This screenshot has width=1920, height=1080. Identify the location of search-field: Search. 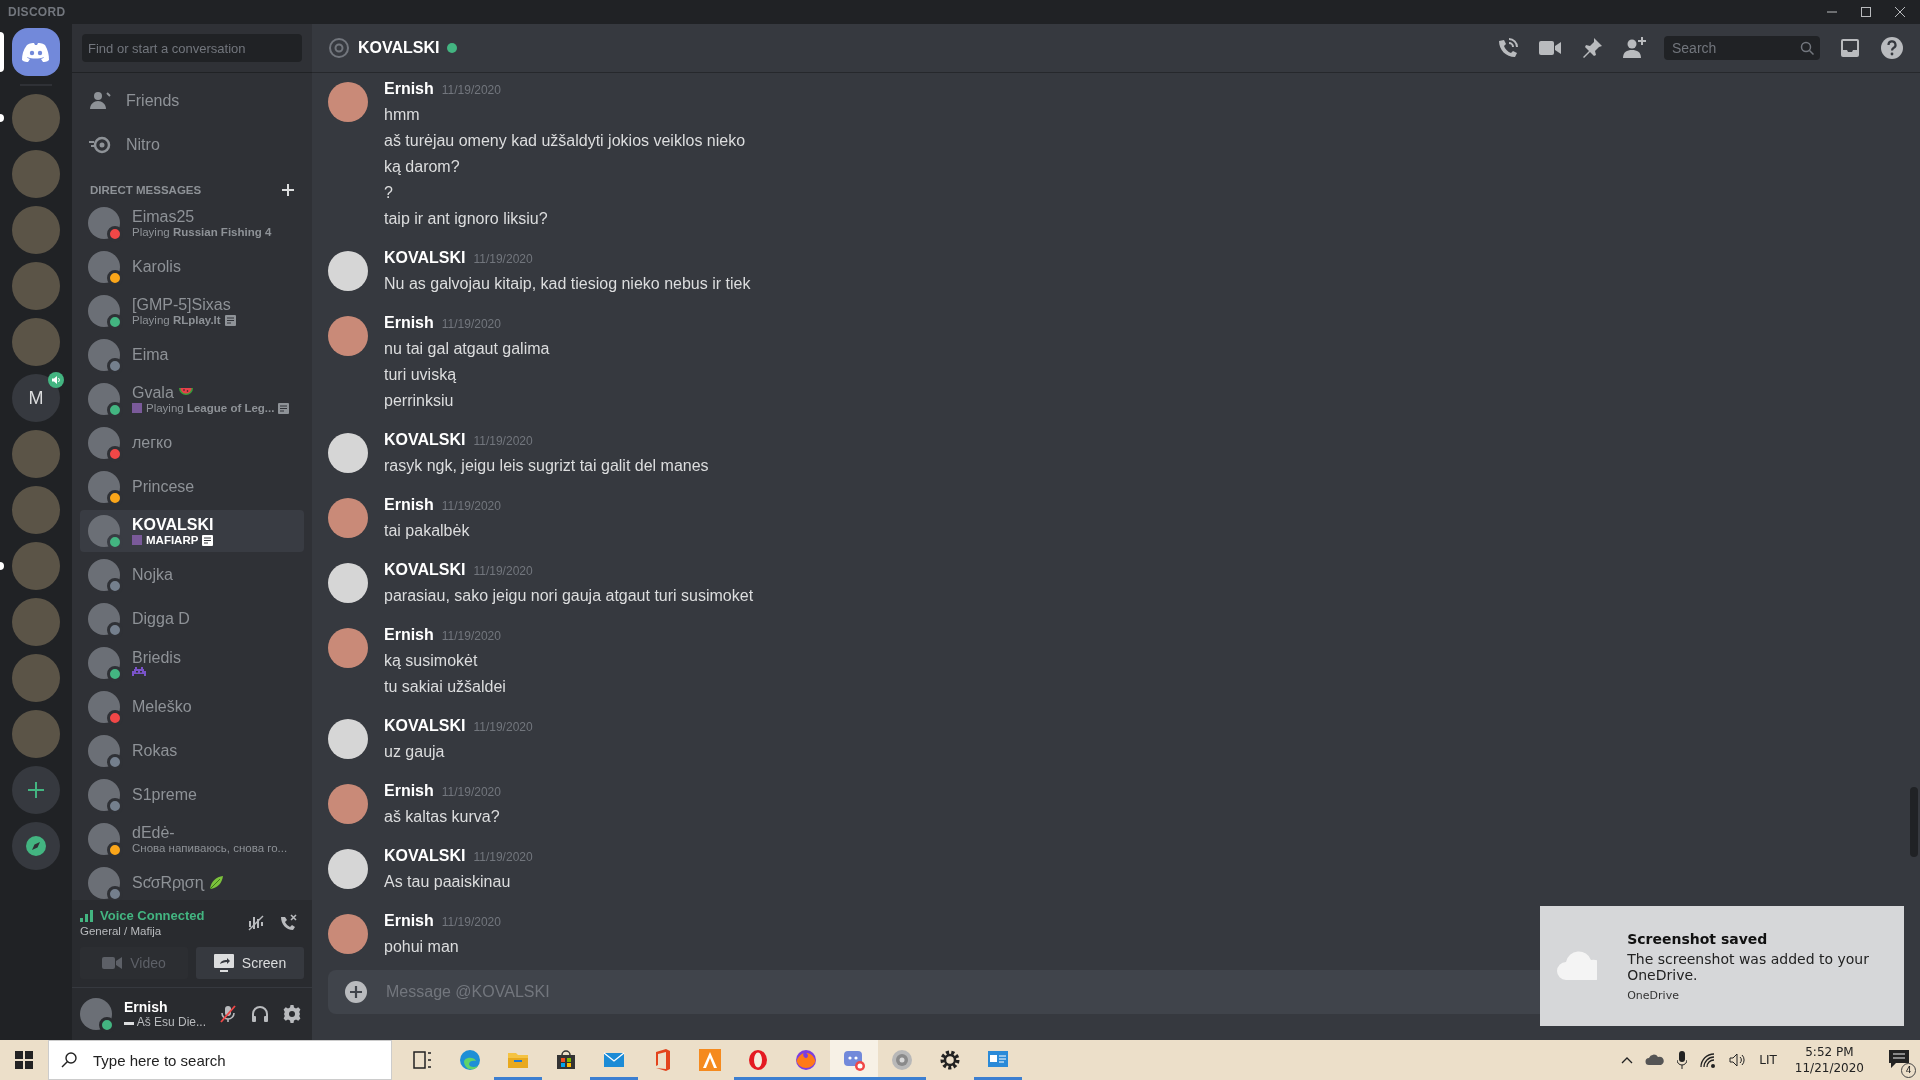
(1742, 48).